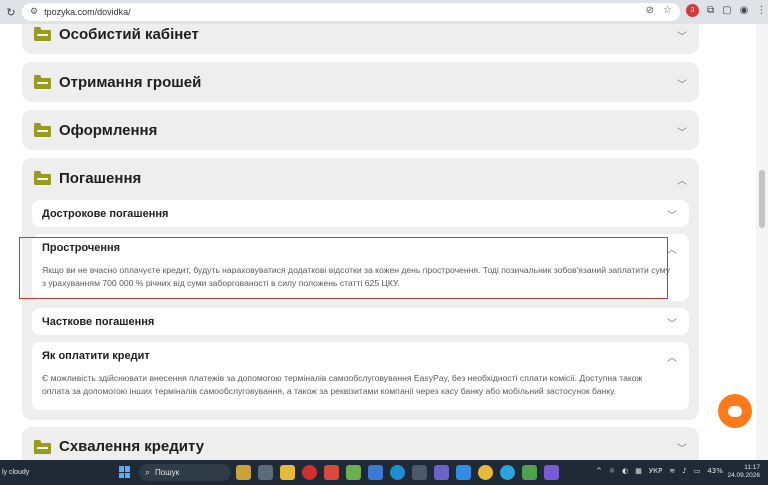 The height and width of the screenshot is (485, 768). Describe the element at coordinates (625, 471) in the screenshot. I see `tray-app-icon: ◐` at that location.